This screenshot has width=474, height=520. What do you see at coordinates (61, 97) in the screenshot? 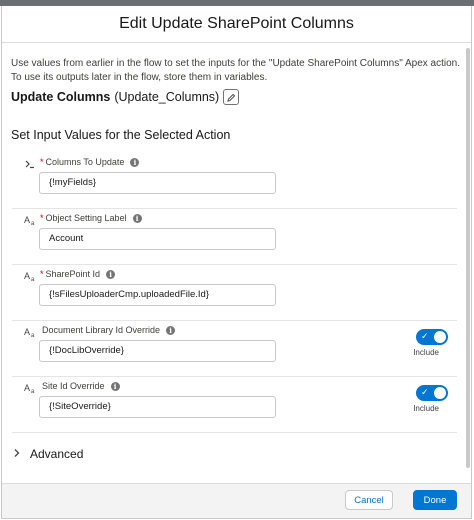
I see `action-label: Update Columns` at bounding box center [61, 97].